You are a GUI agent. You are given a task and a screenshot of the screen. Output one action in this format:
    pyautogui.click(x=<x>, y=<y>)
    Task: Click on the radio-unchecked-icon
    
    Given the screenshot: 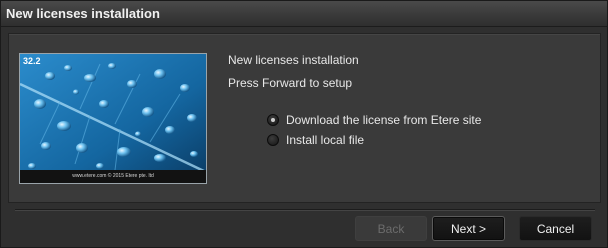 What is the action you would take?
    pyautogui.click(x=273, y=140)
    